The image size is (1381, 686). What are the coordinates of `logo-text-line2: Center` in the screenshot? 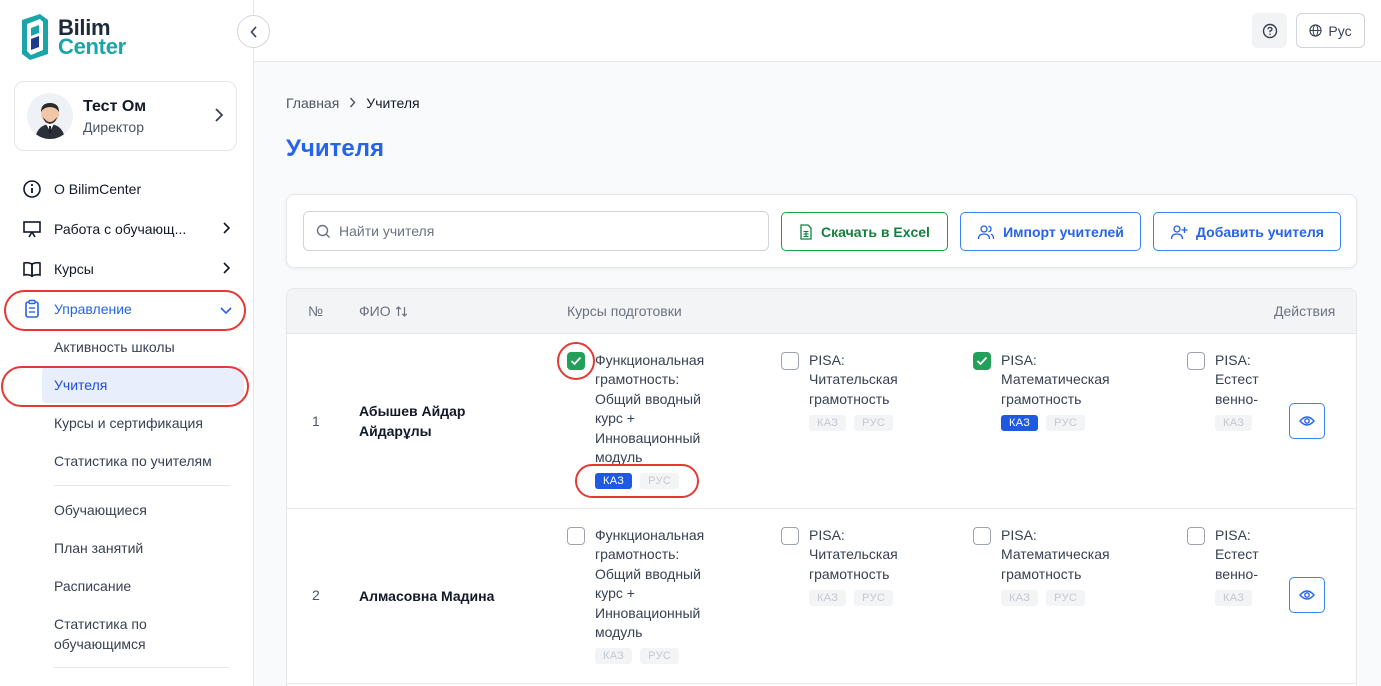 It's located at (92, 46).